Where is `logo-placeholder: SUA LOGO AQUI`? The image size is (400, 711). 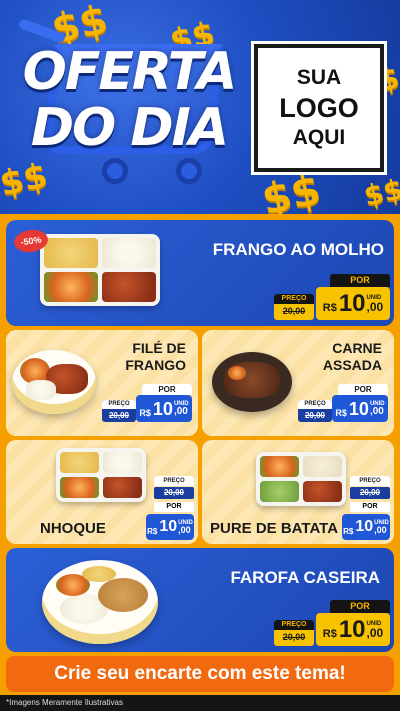
logo-placeholder: SUA LOGO AQUI is located at coordinates (319, 108).